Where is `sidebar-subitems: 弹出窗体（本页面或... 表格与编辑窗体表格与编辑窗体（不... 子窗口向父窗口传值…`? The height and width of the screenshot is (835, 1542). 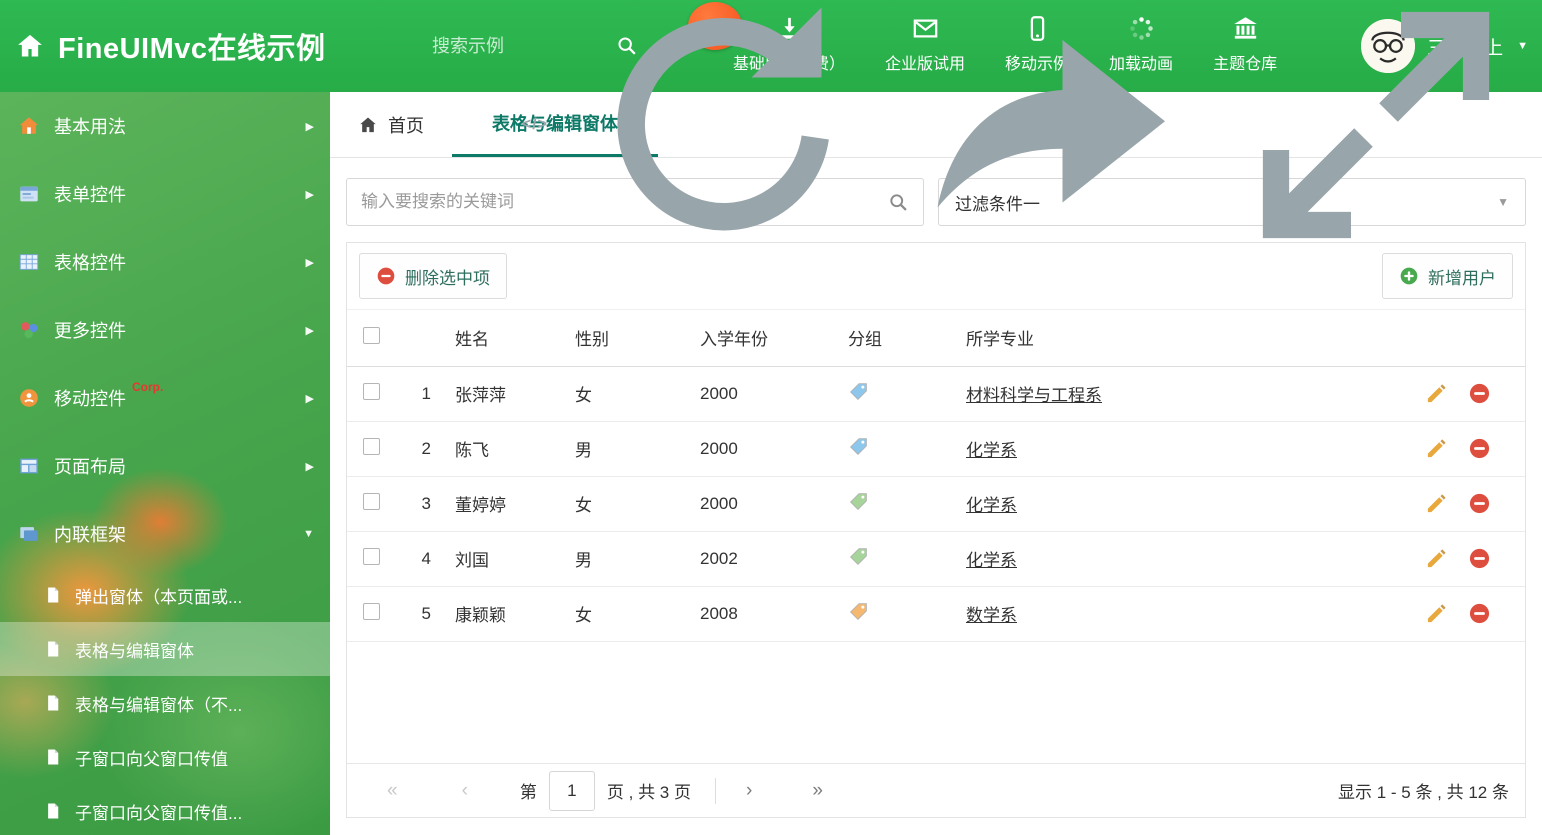
sidebar-subitems: 弹出窗体（本页面或... 表格与编辑窗体表格与编辑窗体（不... 子窗口向父窗口传值… is located at coordinates (165, 701).